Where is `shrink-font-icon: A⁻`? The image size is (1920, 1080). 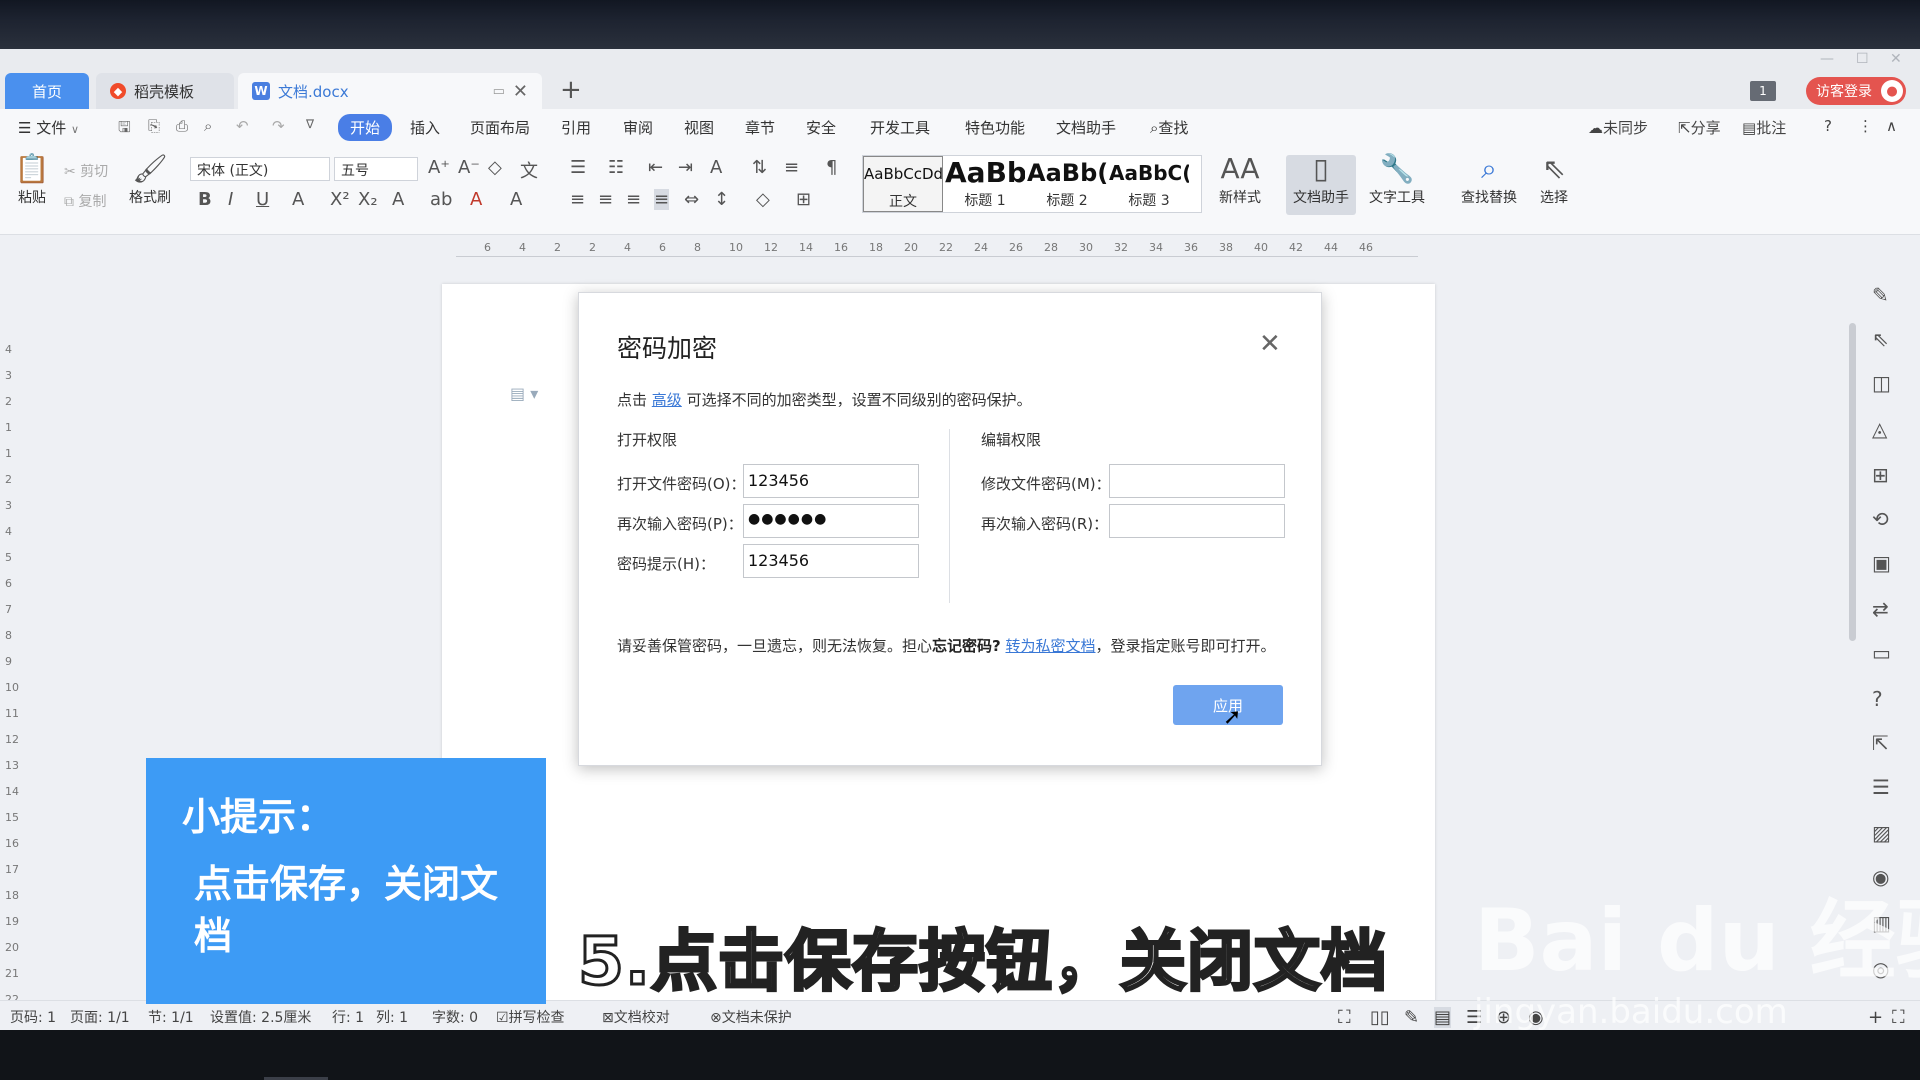 shrink-font-icon: A⁻ is located at coordinates (469, 167).